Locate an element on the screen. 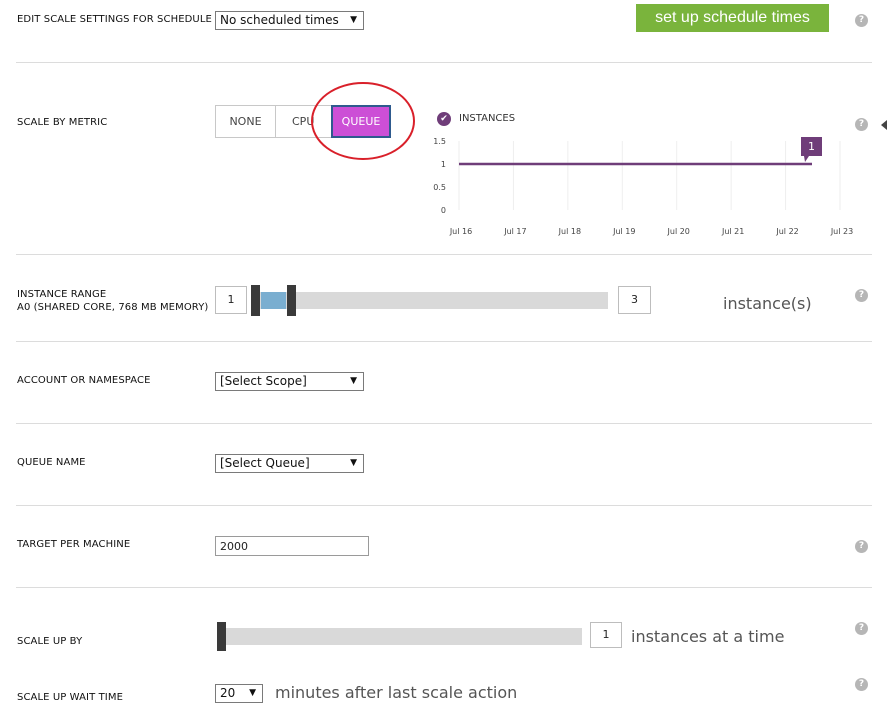  metric-option-none: NONE is located at coordinates (245, 121).